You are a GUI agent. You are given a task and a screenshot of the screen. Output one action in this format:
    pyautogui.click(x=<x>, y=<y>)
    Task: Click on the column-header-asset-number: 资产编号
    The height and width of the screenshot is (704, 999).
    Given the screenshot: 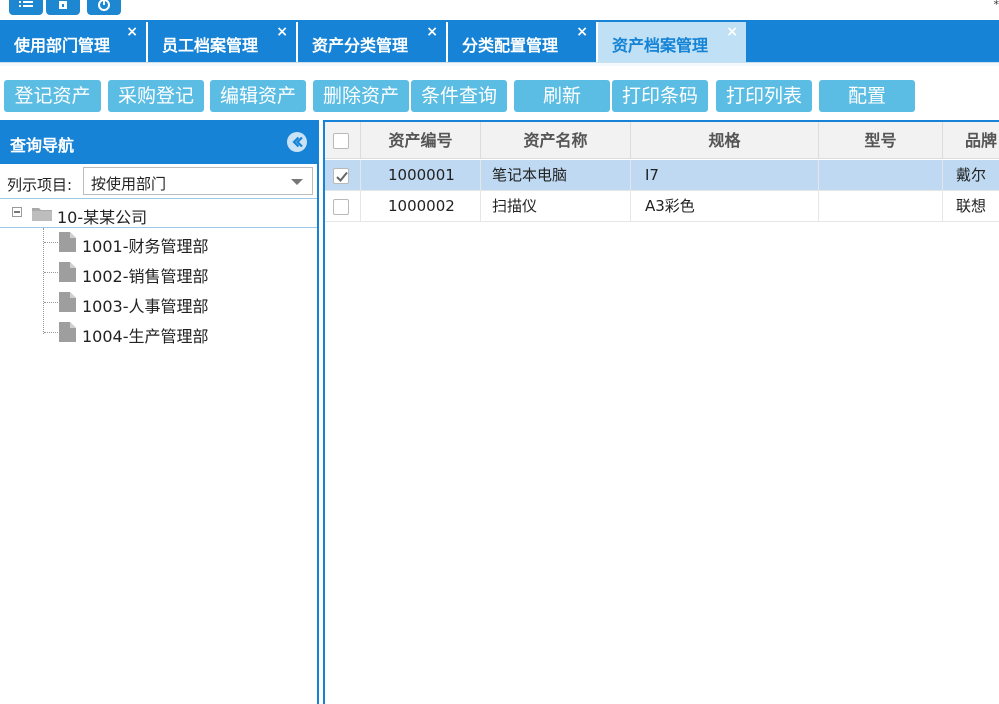 What is the action you would take?
    pyautogui.click(x=421, y=140)
    